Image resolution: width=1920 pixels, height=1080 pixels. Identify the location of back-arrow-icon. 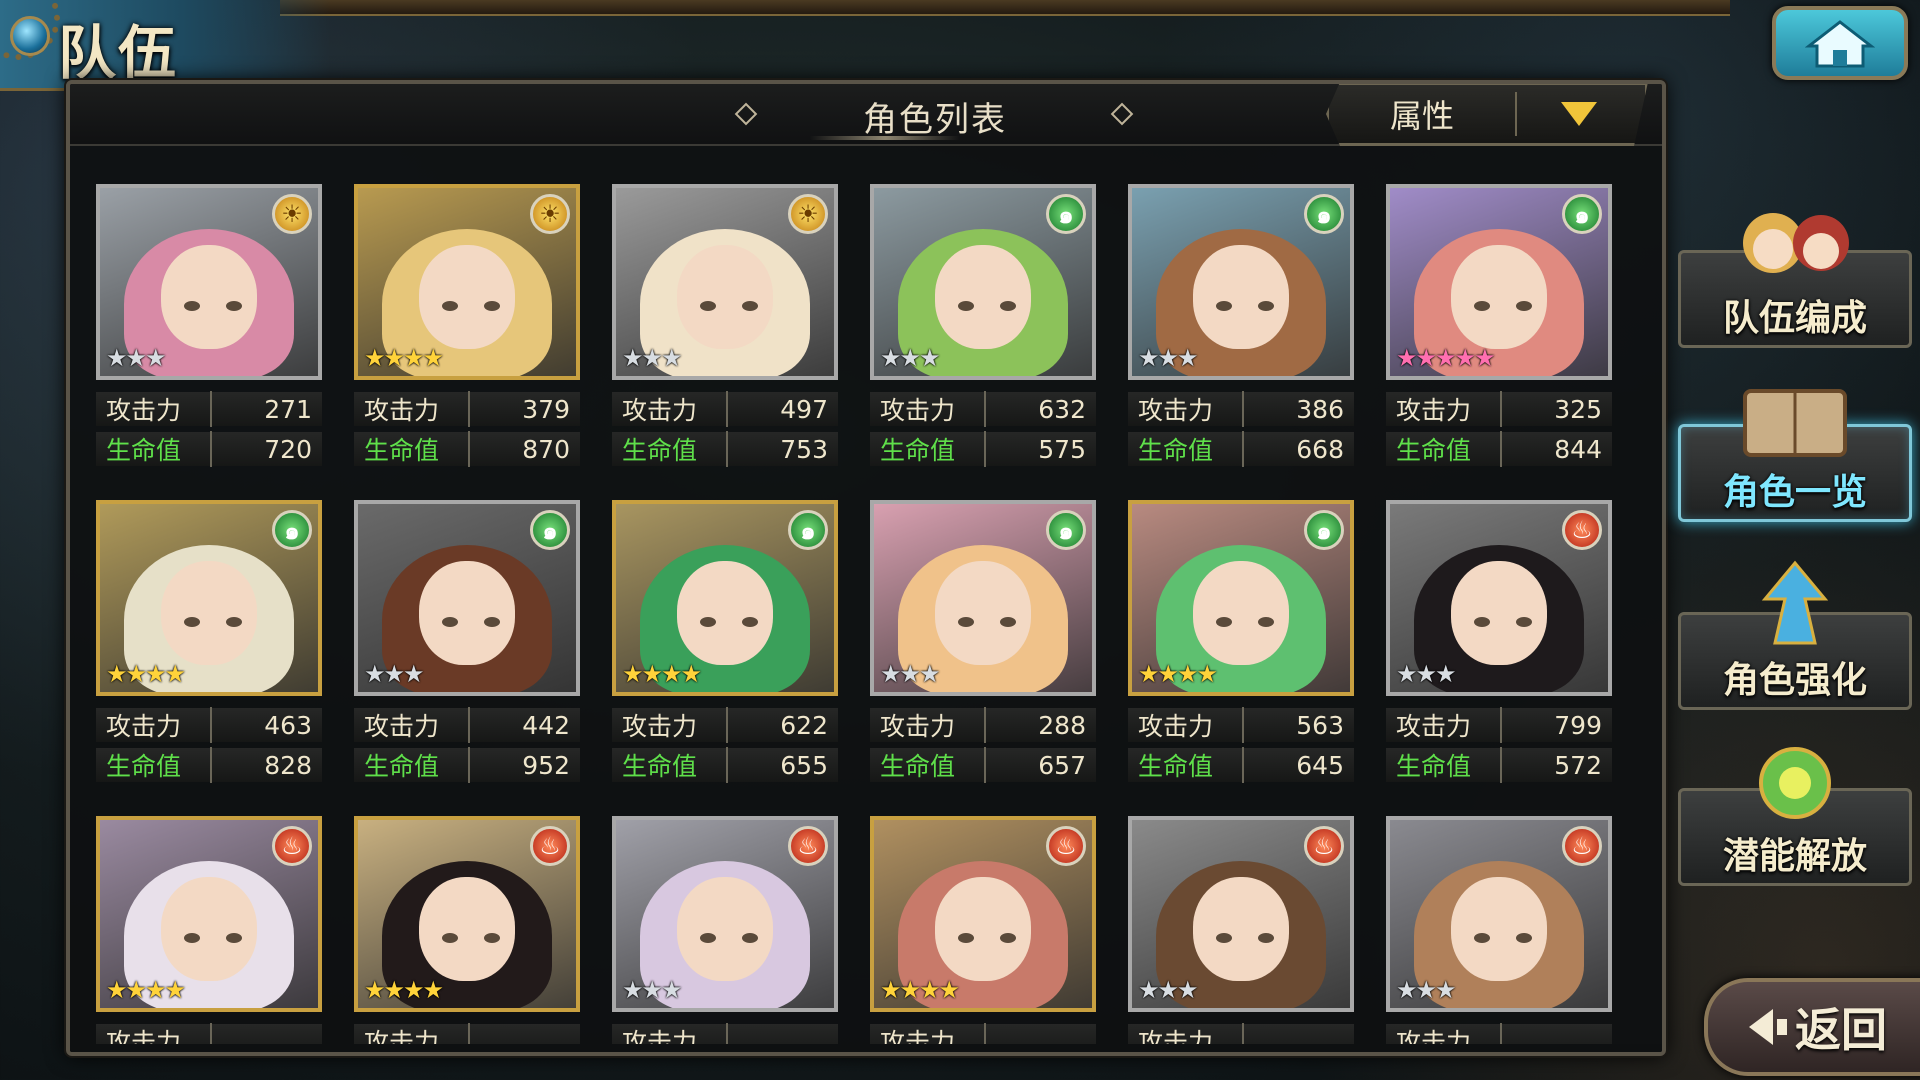
(1761, 1027).